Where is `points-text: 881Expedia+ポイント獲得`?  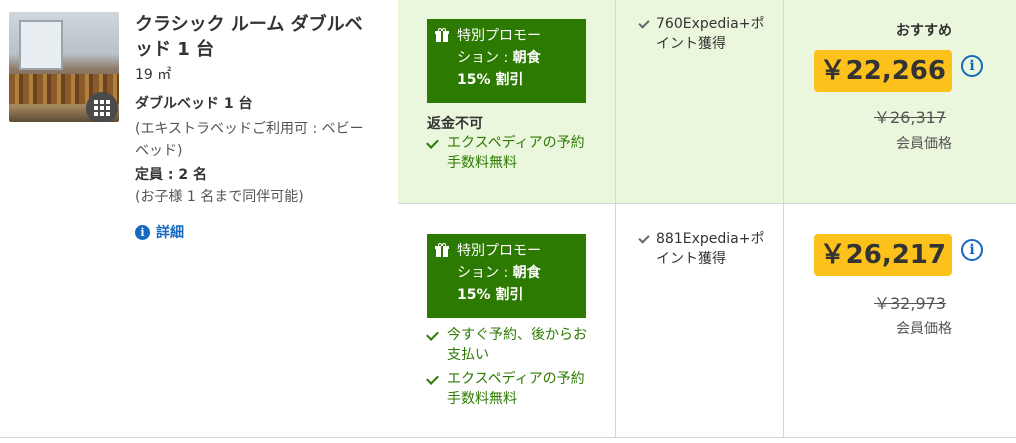 points-text: 881Expedia+ポイント獲得 is located at coordinates (710, 249).